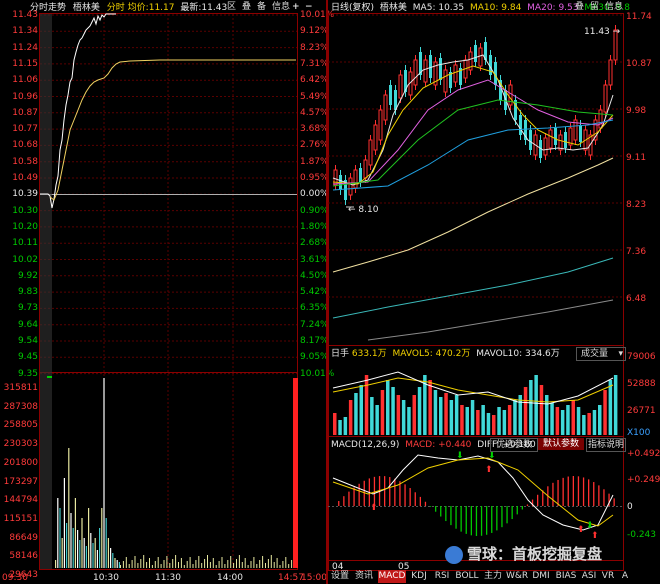  Describe the element at coordinates (25, 161) in the screenshot. I see `price-tick: 10.58` at that location.